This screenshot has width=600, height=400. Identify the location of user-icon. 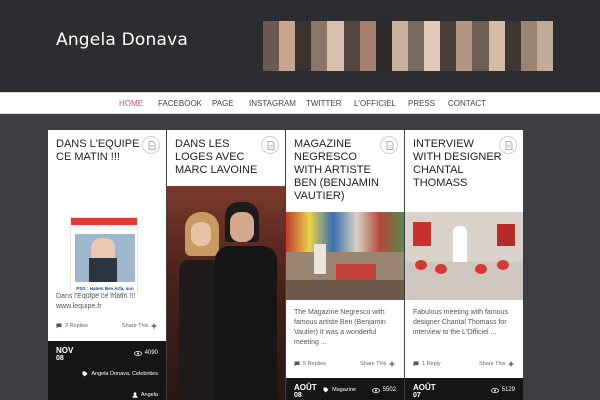
(135, 395).